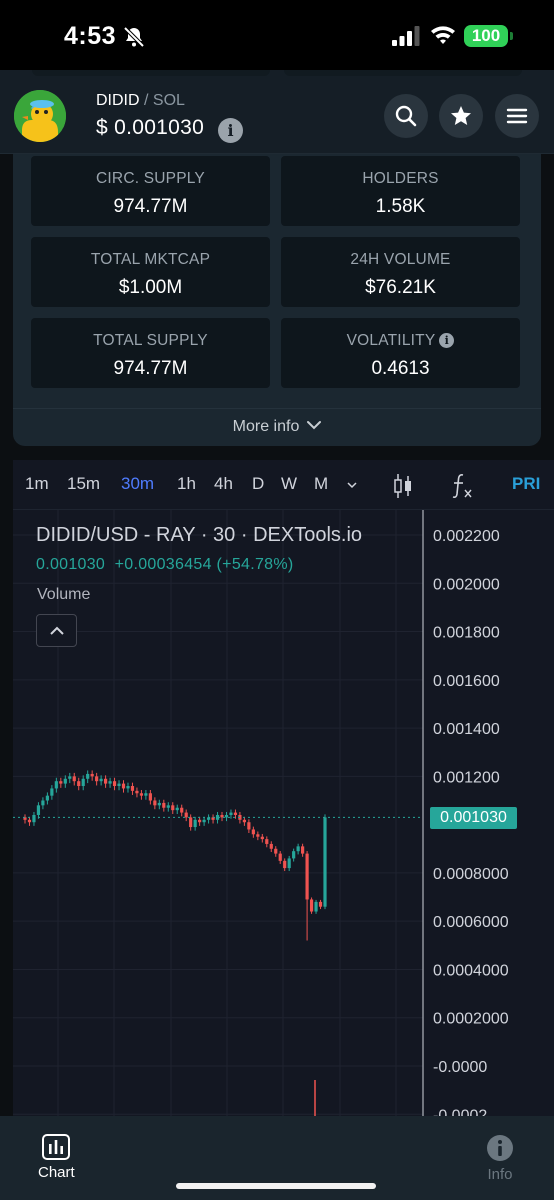 The height and width of the screenshot is (1200, 554). I want to click on y-tick-label: 0.001200, so click(466, 777).